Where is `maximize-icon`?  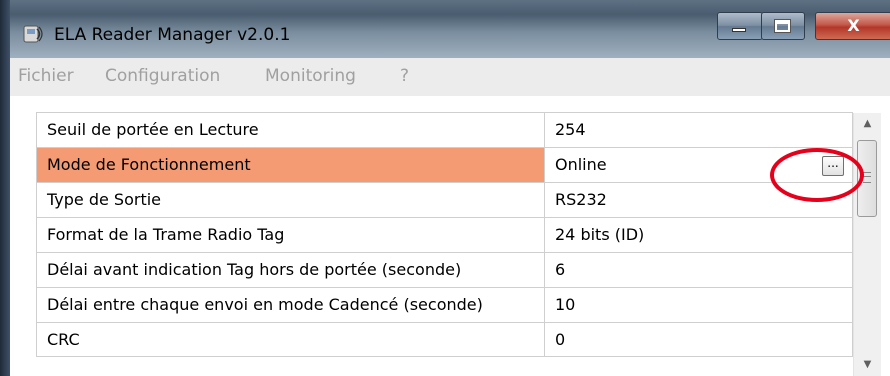
maximize-icon is located at coordinates (782, 26).